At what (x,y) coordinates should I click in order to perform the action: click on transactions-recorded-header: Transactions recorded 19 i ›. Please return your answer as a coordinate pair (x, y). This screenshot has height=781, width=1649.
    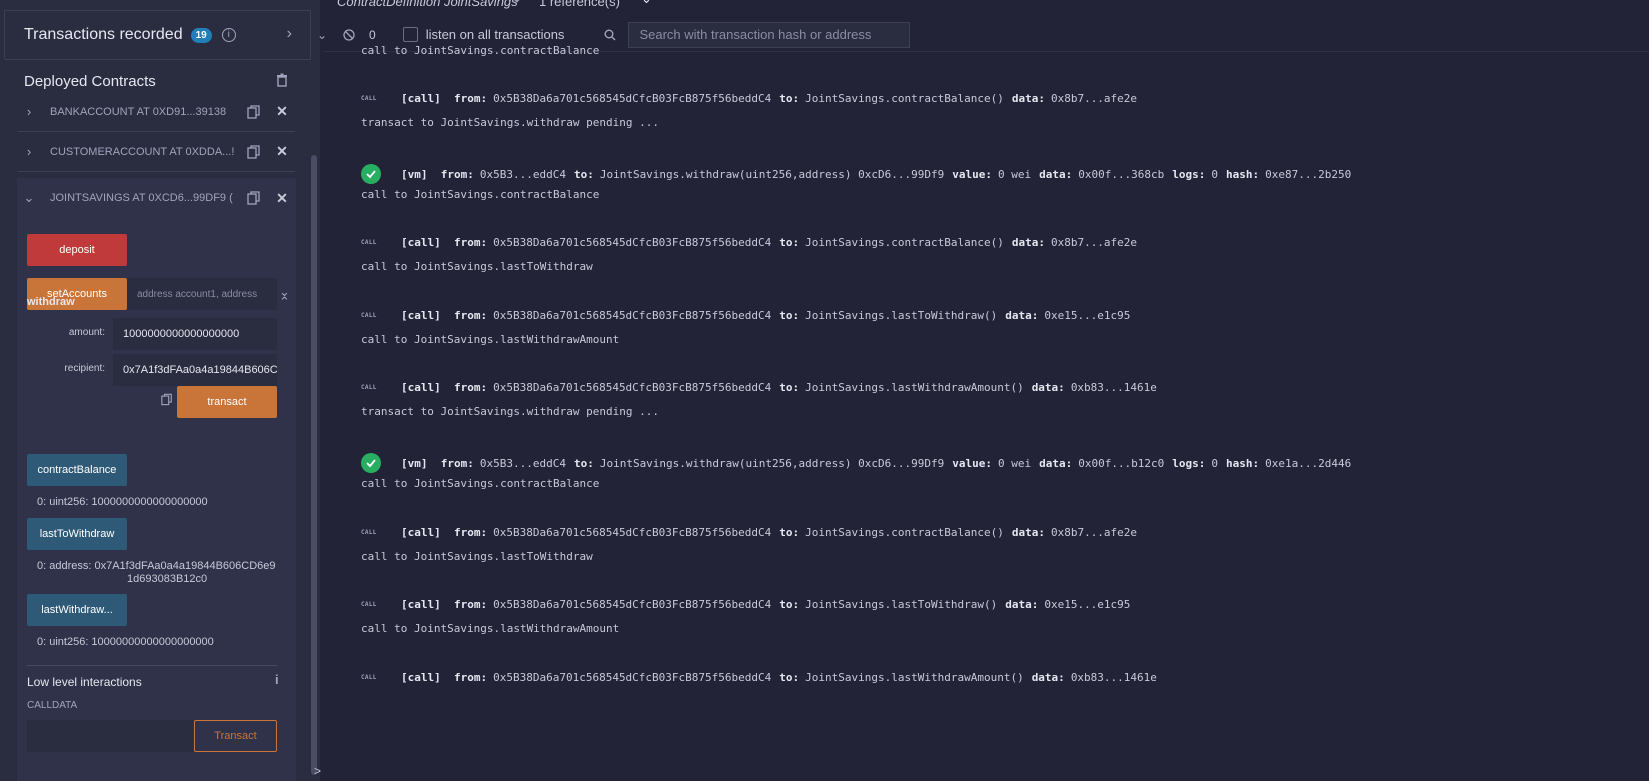
    Looking at the image, I should click on (157, 35).